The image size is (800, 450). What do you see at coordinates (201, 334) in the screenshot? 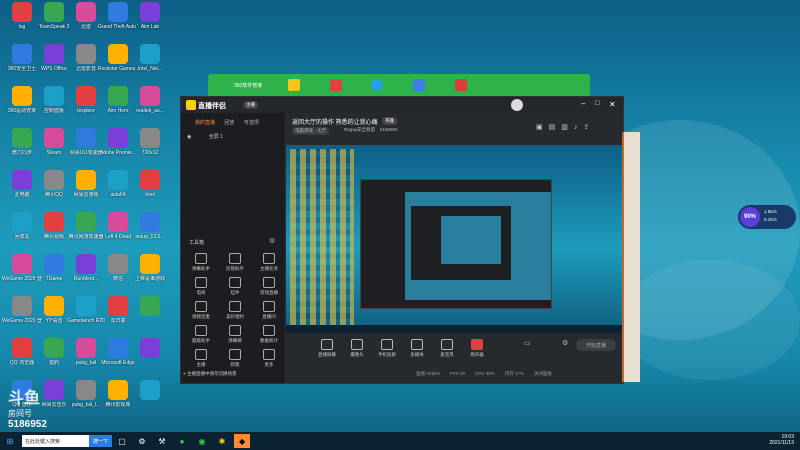
I see `toolbox-item: 超级助手` at bounding box center [201, 334].